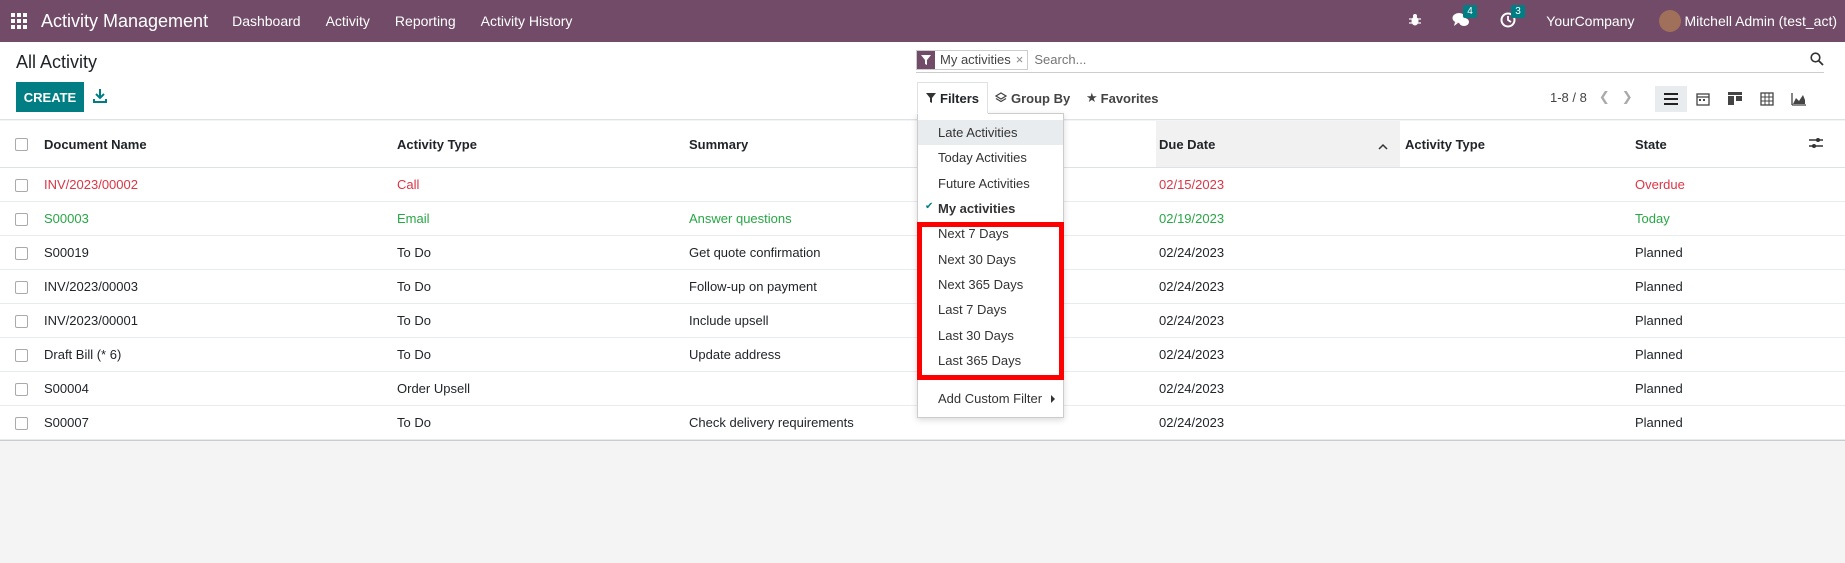 The height and width of the screenshot is (563, 1845). What do you see at coordinates (931, 98) in the screenshot?
I see `filter-funnel-icon` at bounding box center [931, 98].